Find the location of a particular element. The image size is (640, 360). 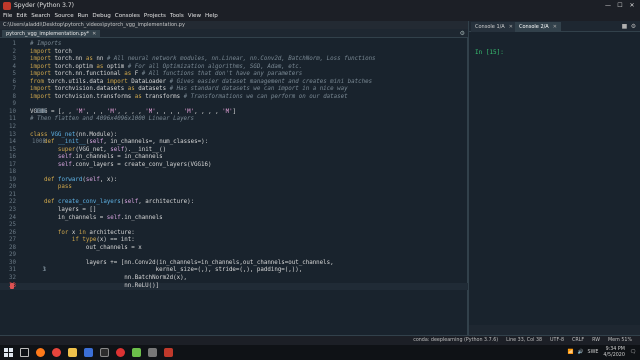

taskbar-app-terminal is located at coordinates (104, 352).